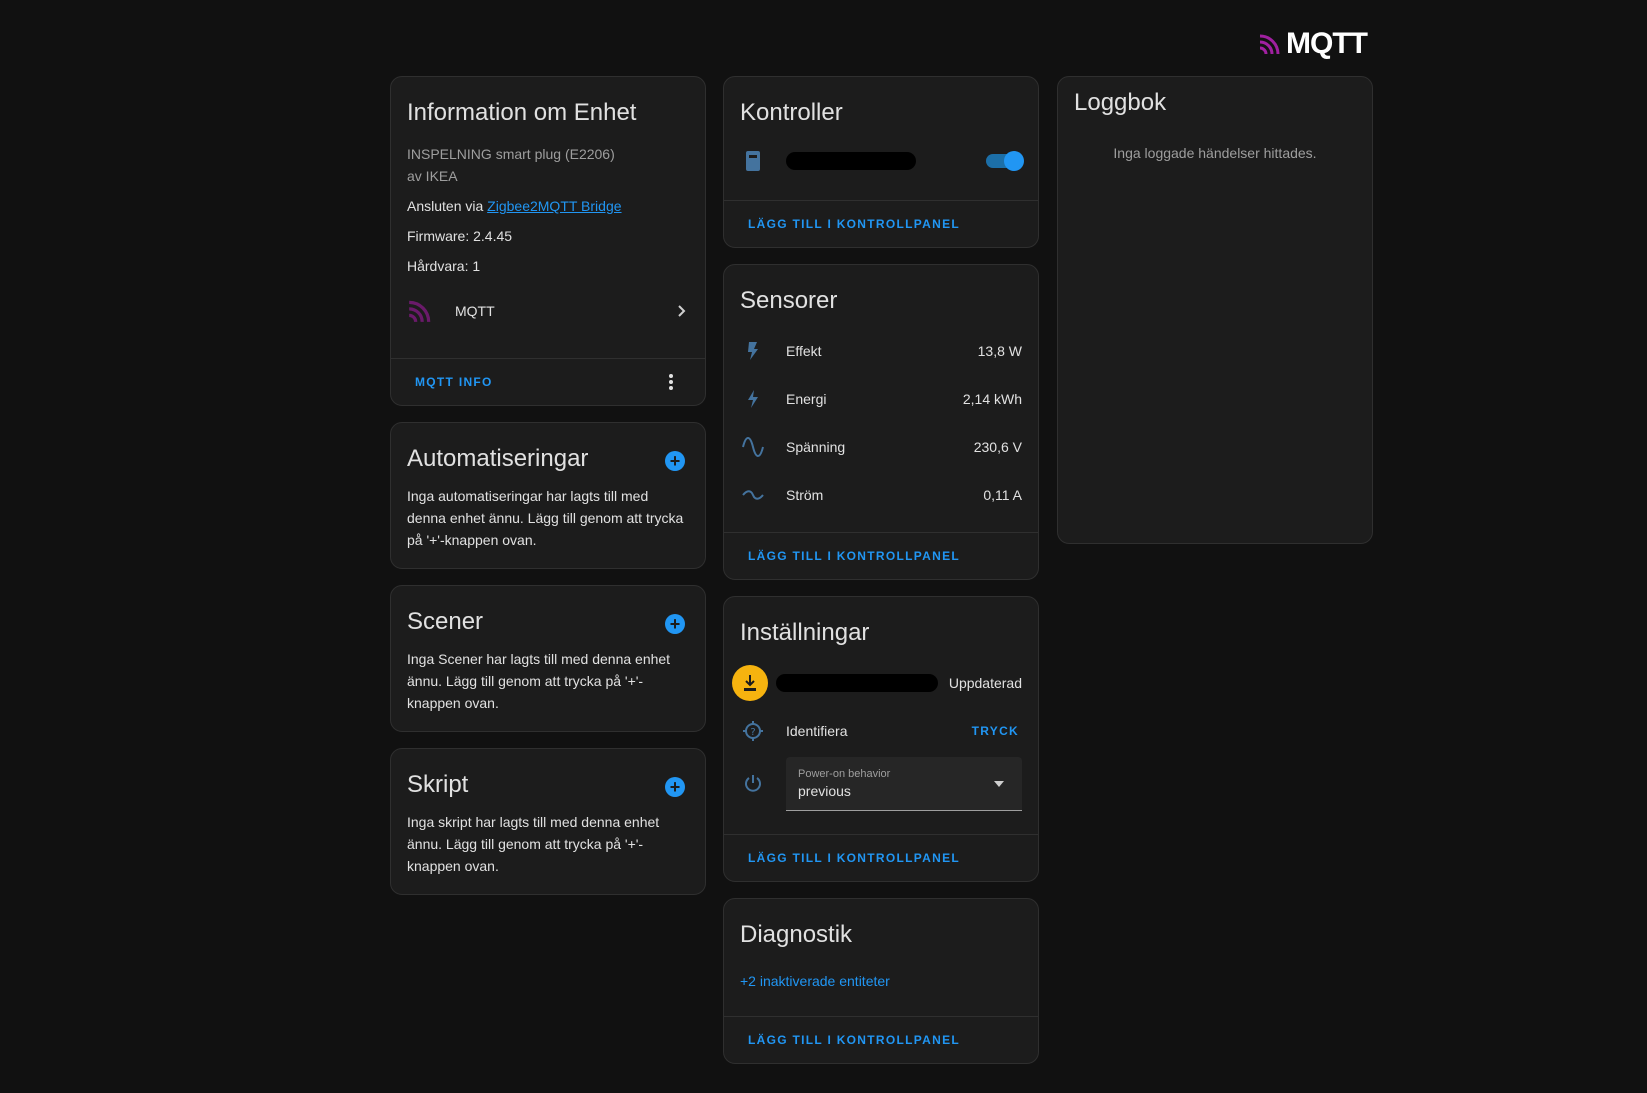 This screenshot has width=1647, height=1093. I want to click on device-info-actions: MQTT INFO, so click(548, 381).